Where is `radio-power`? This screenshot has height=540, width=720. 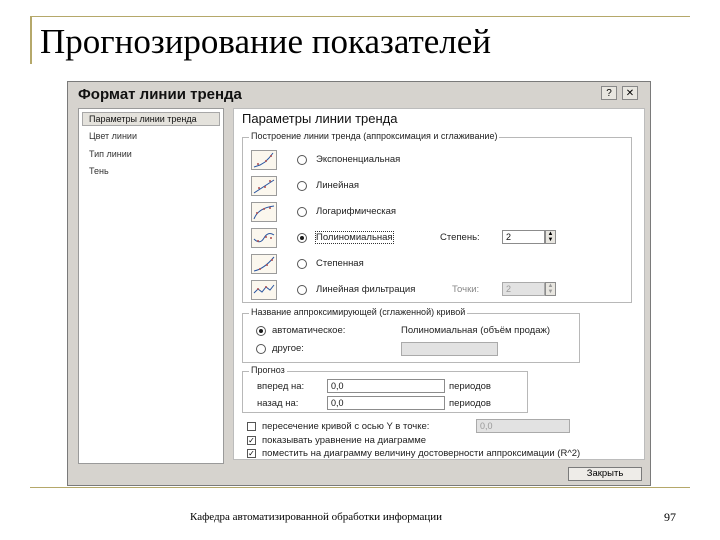
radio-power is located at coordinates (302, 264).